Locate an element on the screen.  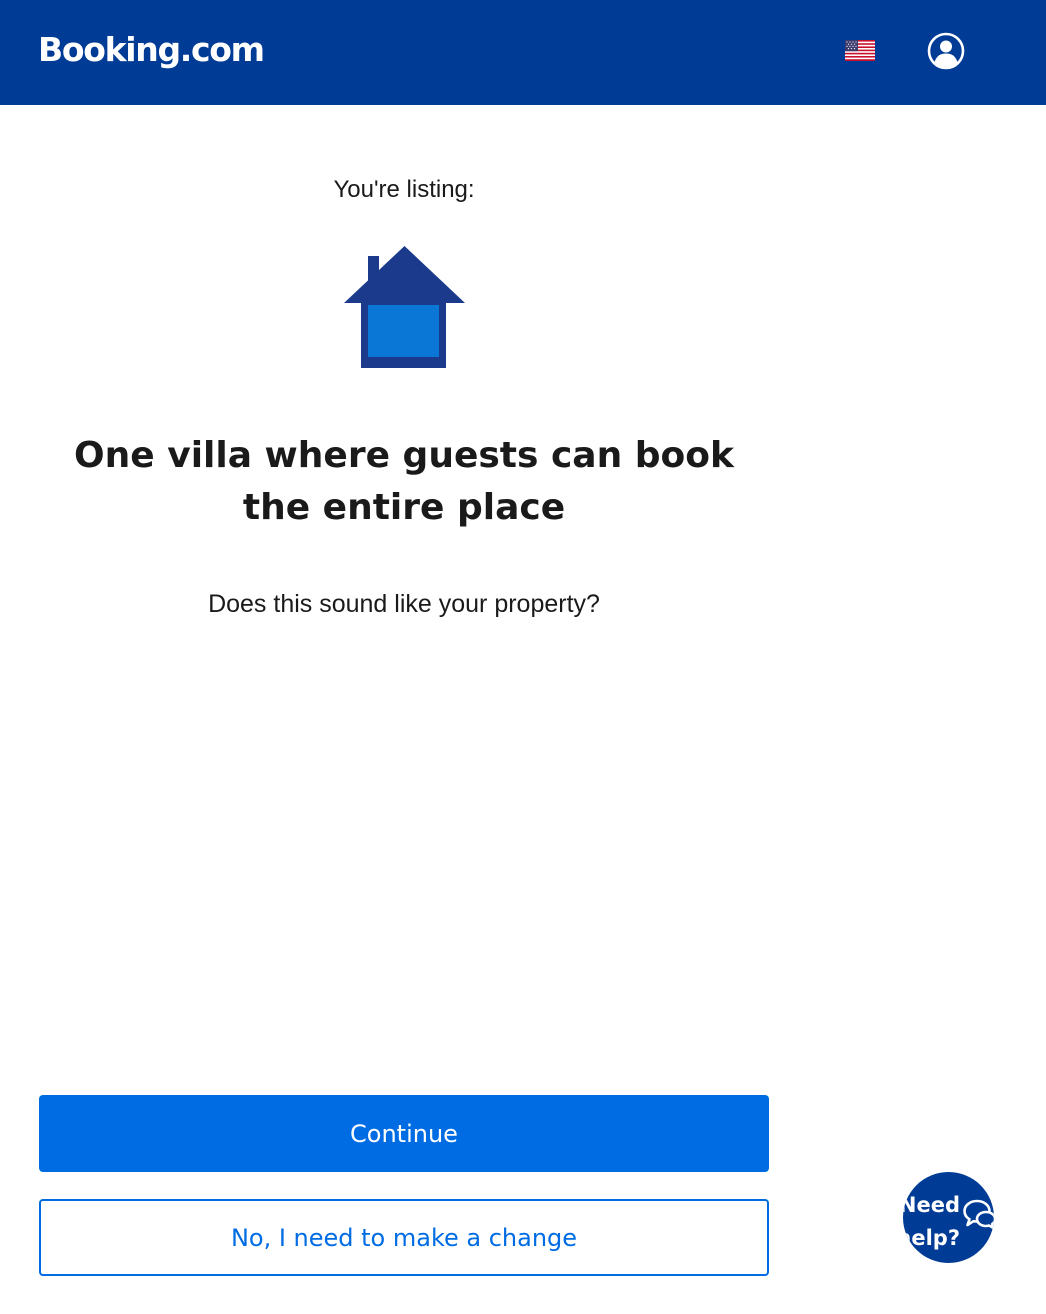
need-help-label: Need help? is located at coordinates (931, 1222).